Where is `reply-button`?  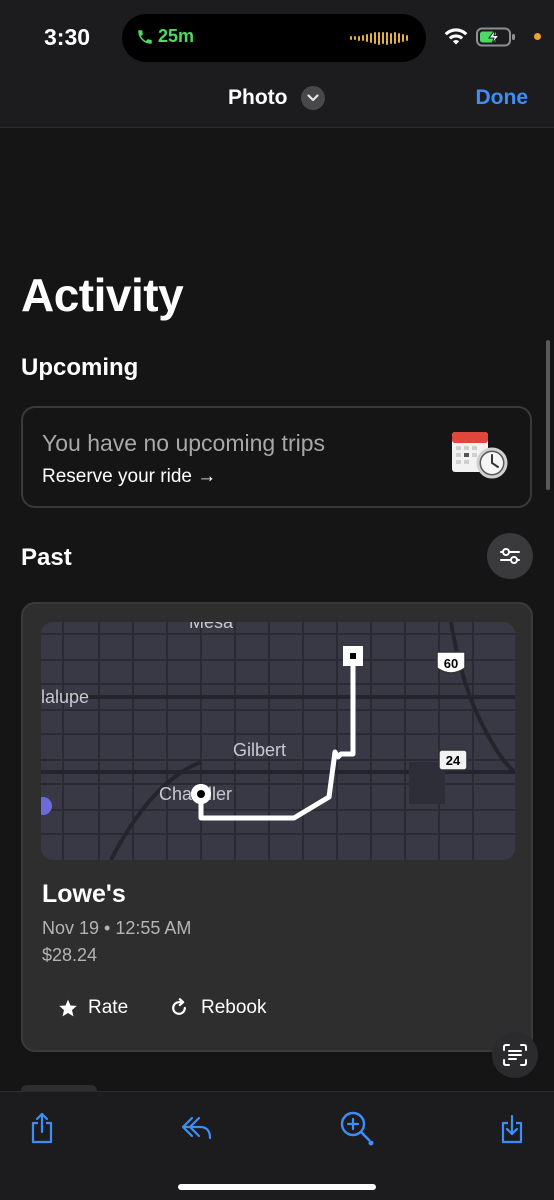 reply-button is located at coordinates (197, 1128).